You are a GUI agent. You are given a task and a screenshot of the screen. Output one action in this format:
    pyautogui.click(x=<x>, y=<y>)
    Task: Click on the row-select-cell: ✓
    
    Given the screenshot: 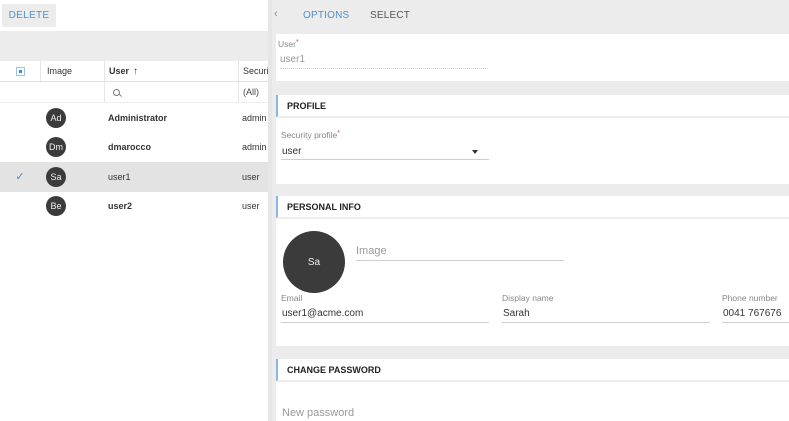 What is the action you would take?
    pyautogui.click(x=20, y=177)
    